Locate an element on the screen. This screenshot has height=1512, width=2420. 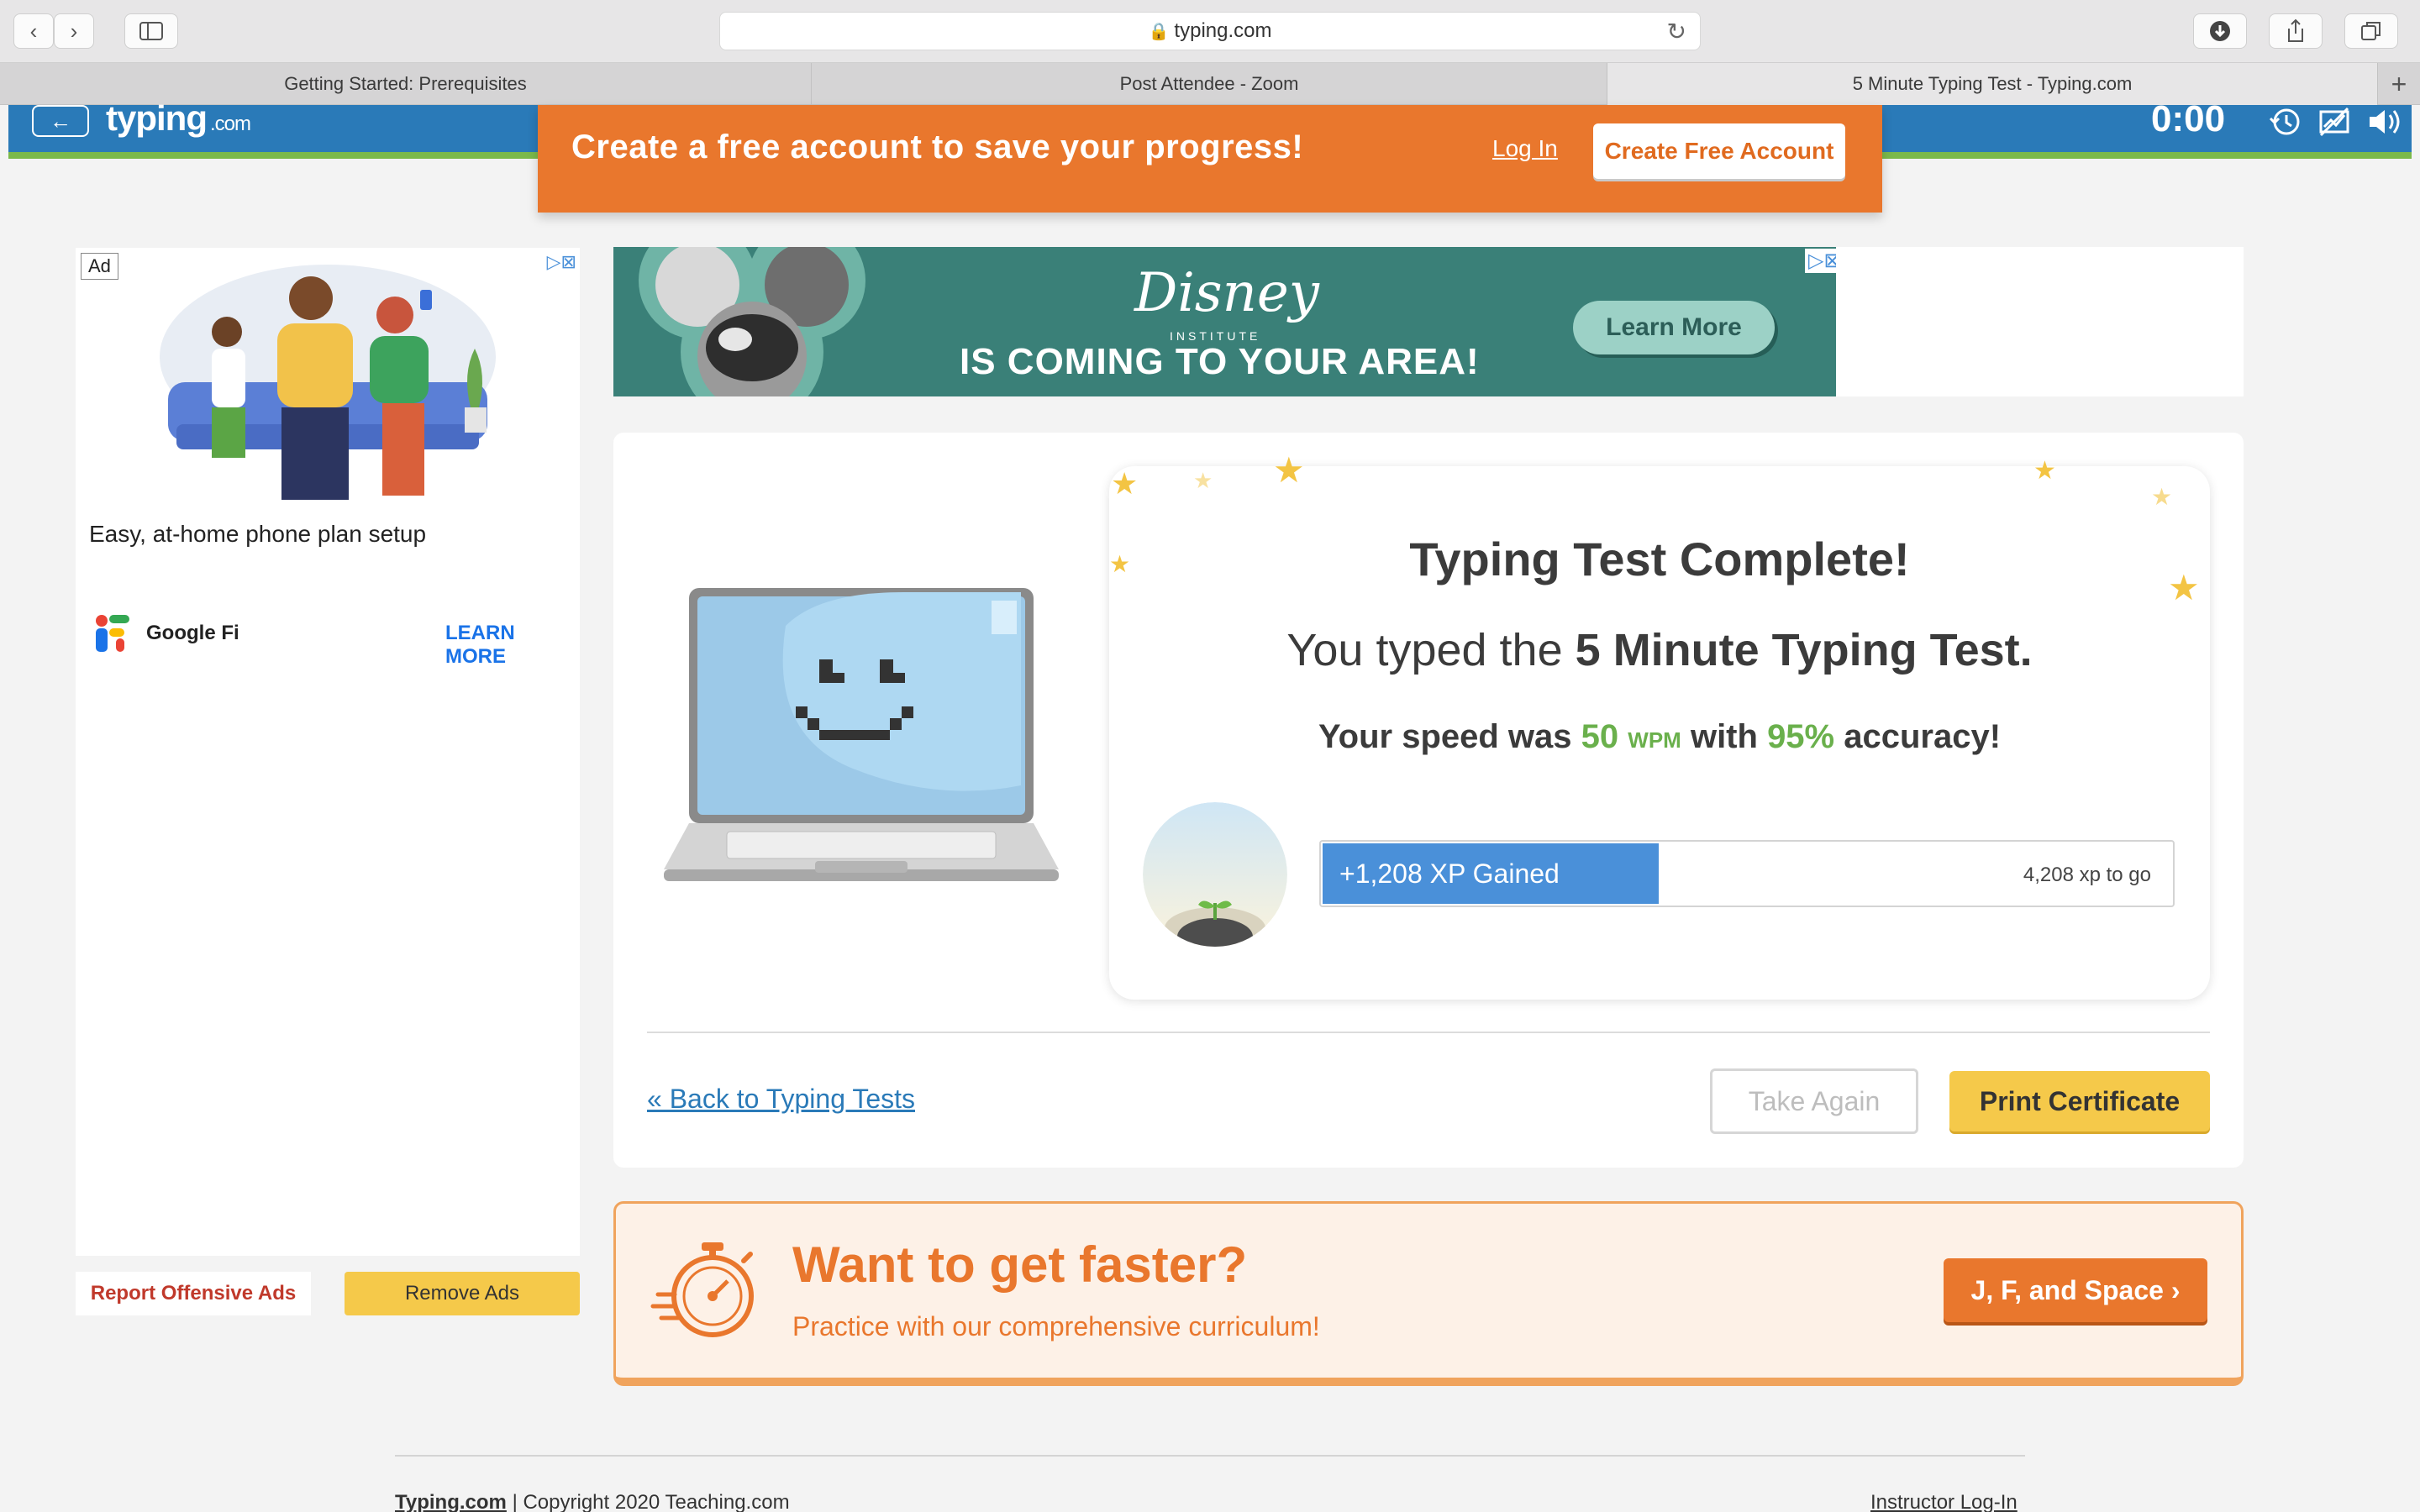
arrow-left-icon: ← is located at coordinates (60, 121).